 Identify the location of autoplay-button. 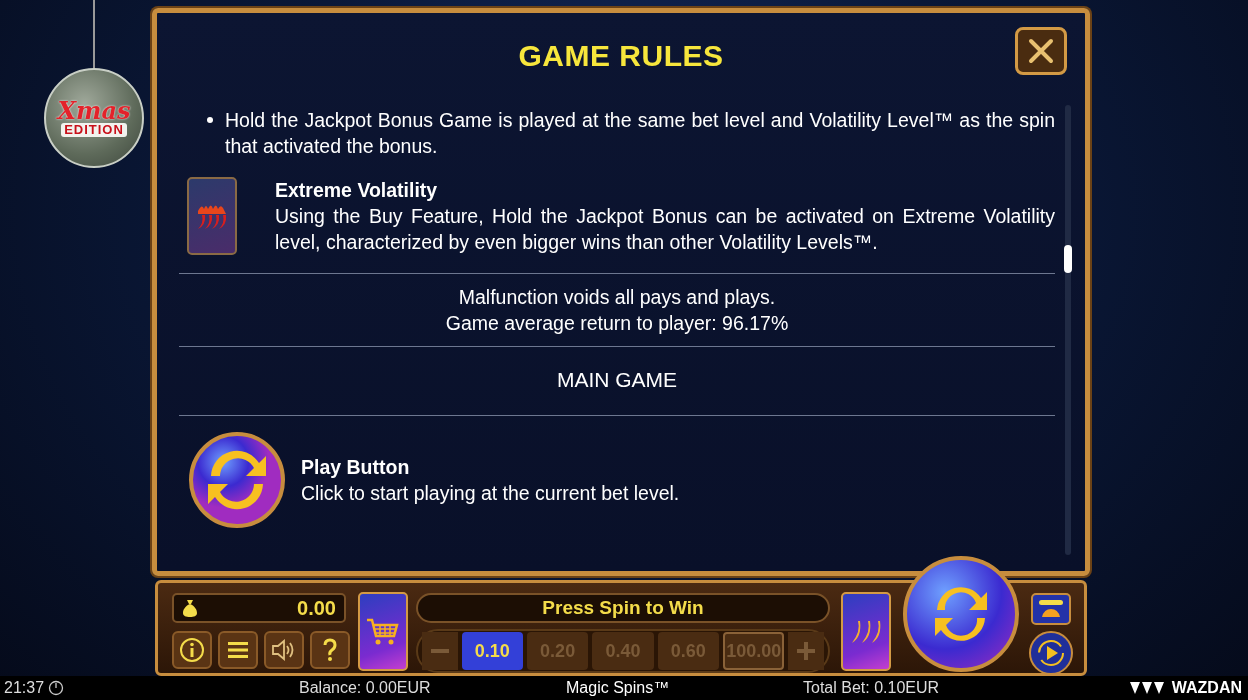
(1051, 653).